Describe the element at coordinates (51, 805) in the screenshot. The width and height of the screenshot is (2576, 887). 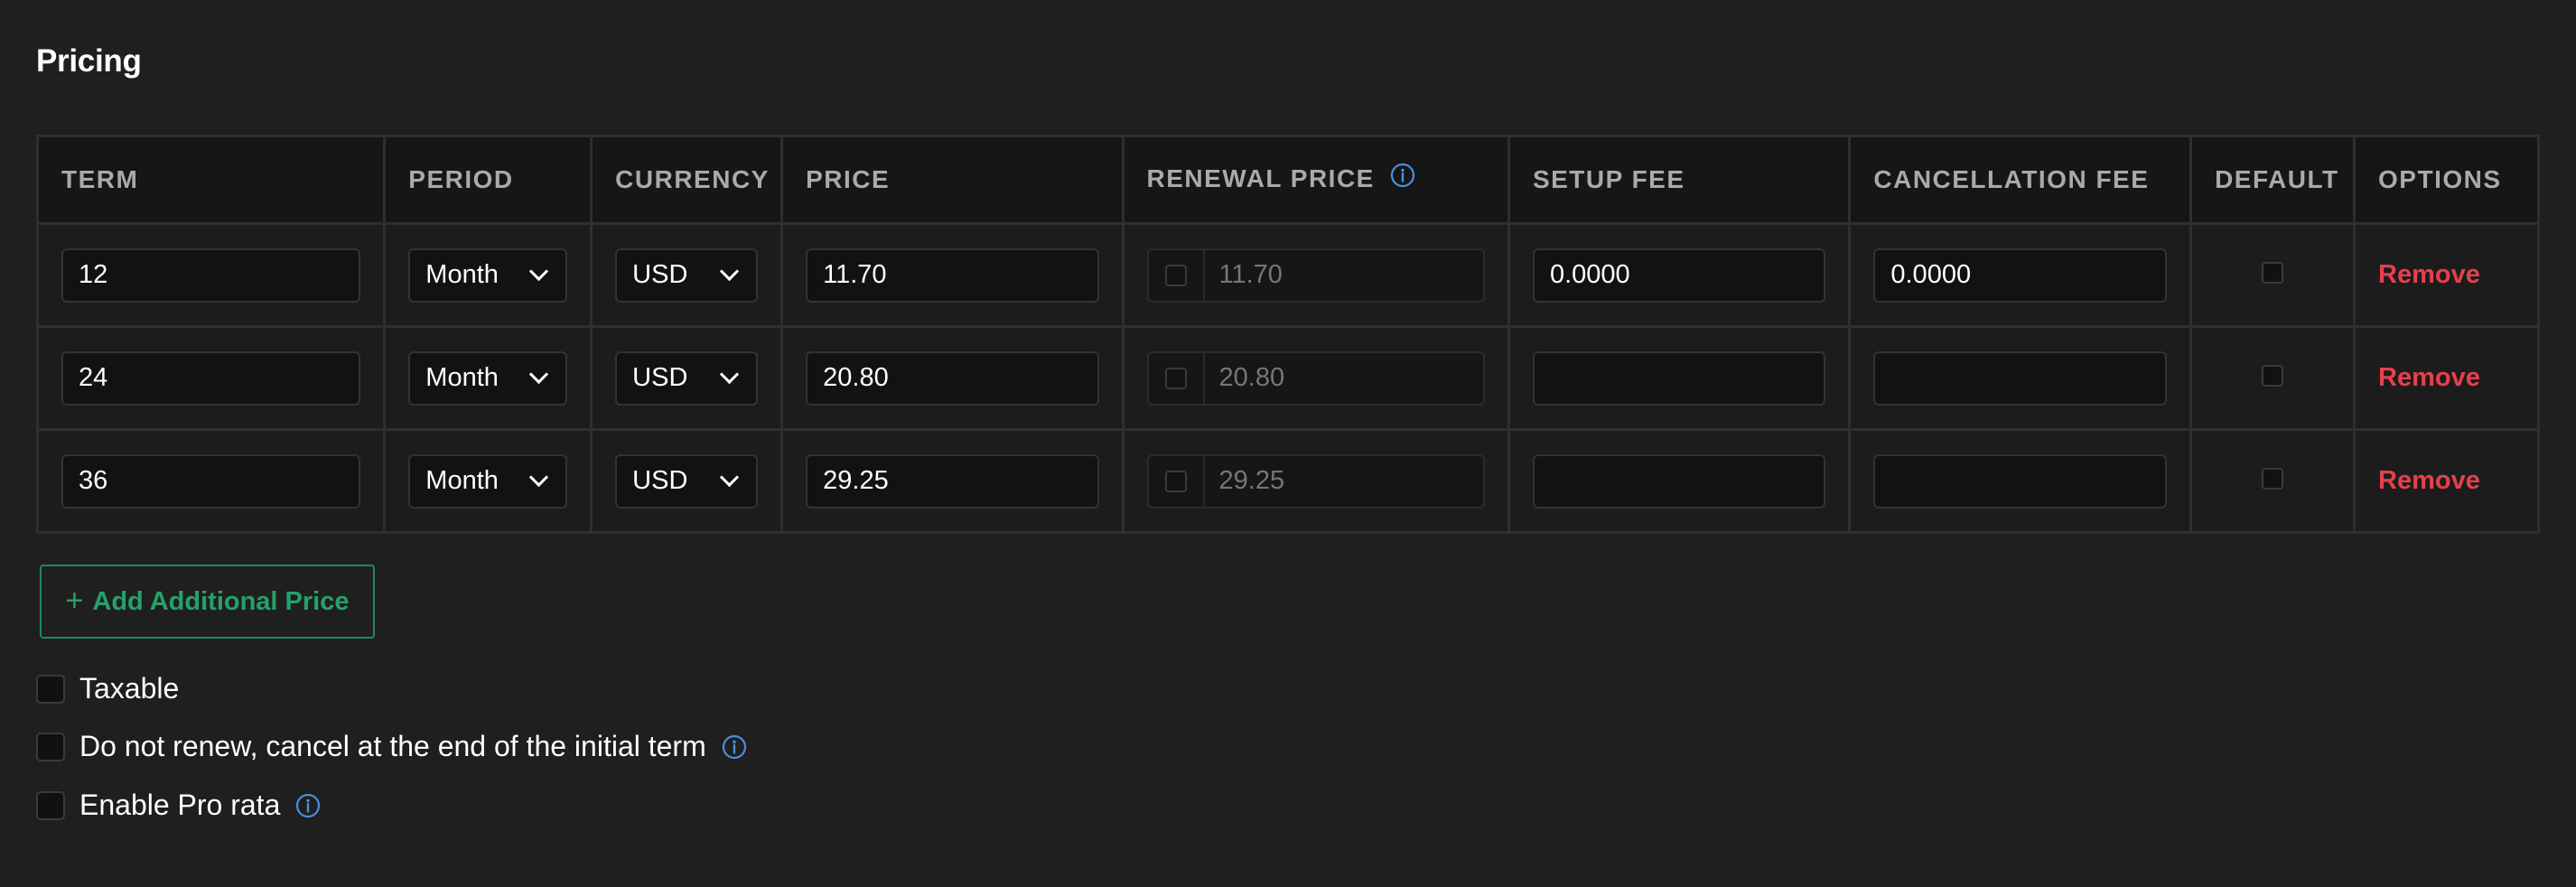
I see `pro-rata-checkbox` at that location.